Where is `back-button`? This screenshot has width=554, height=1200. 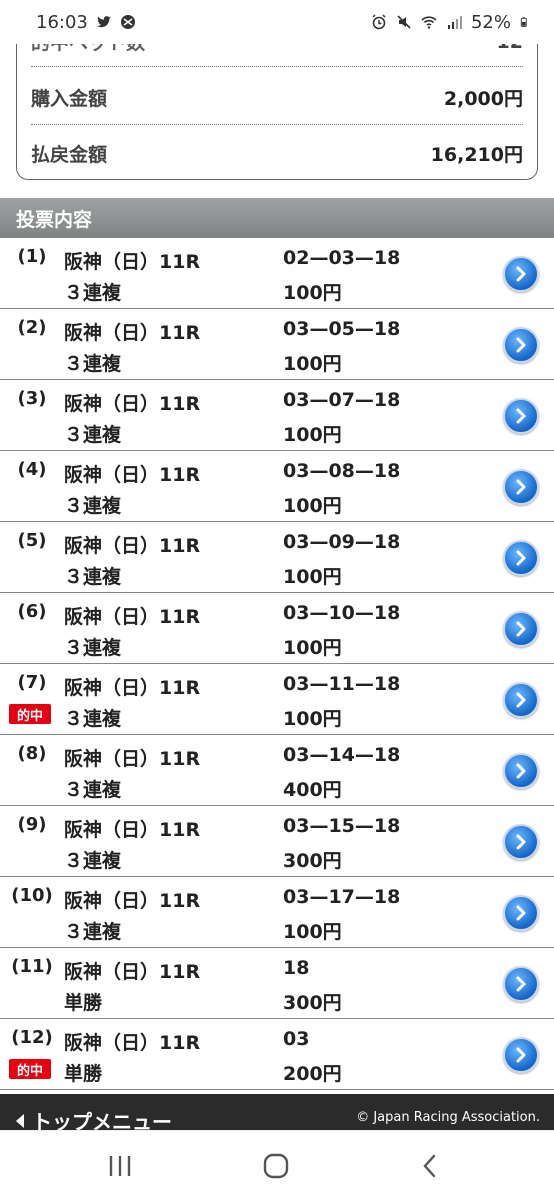 back-button is located at coordinates (430, 1166).